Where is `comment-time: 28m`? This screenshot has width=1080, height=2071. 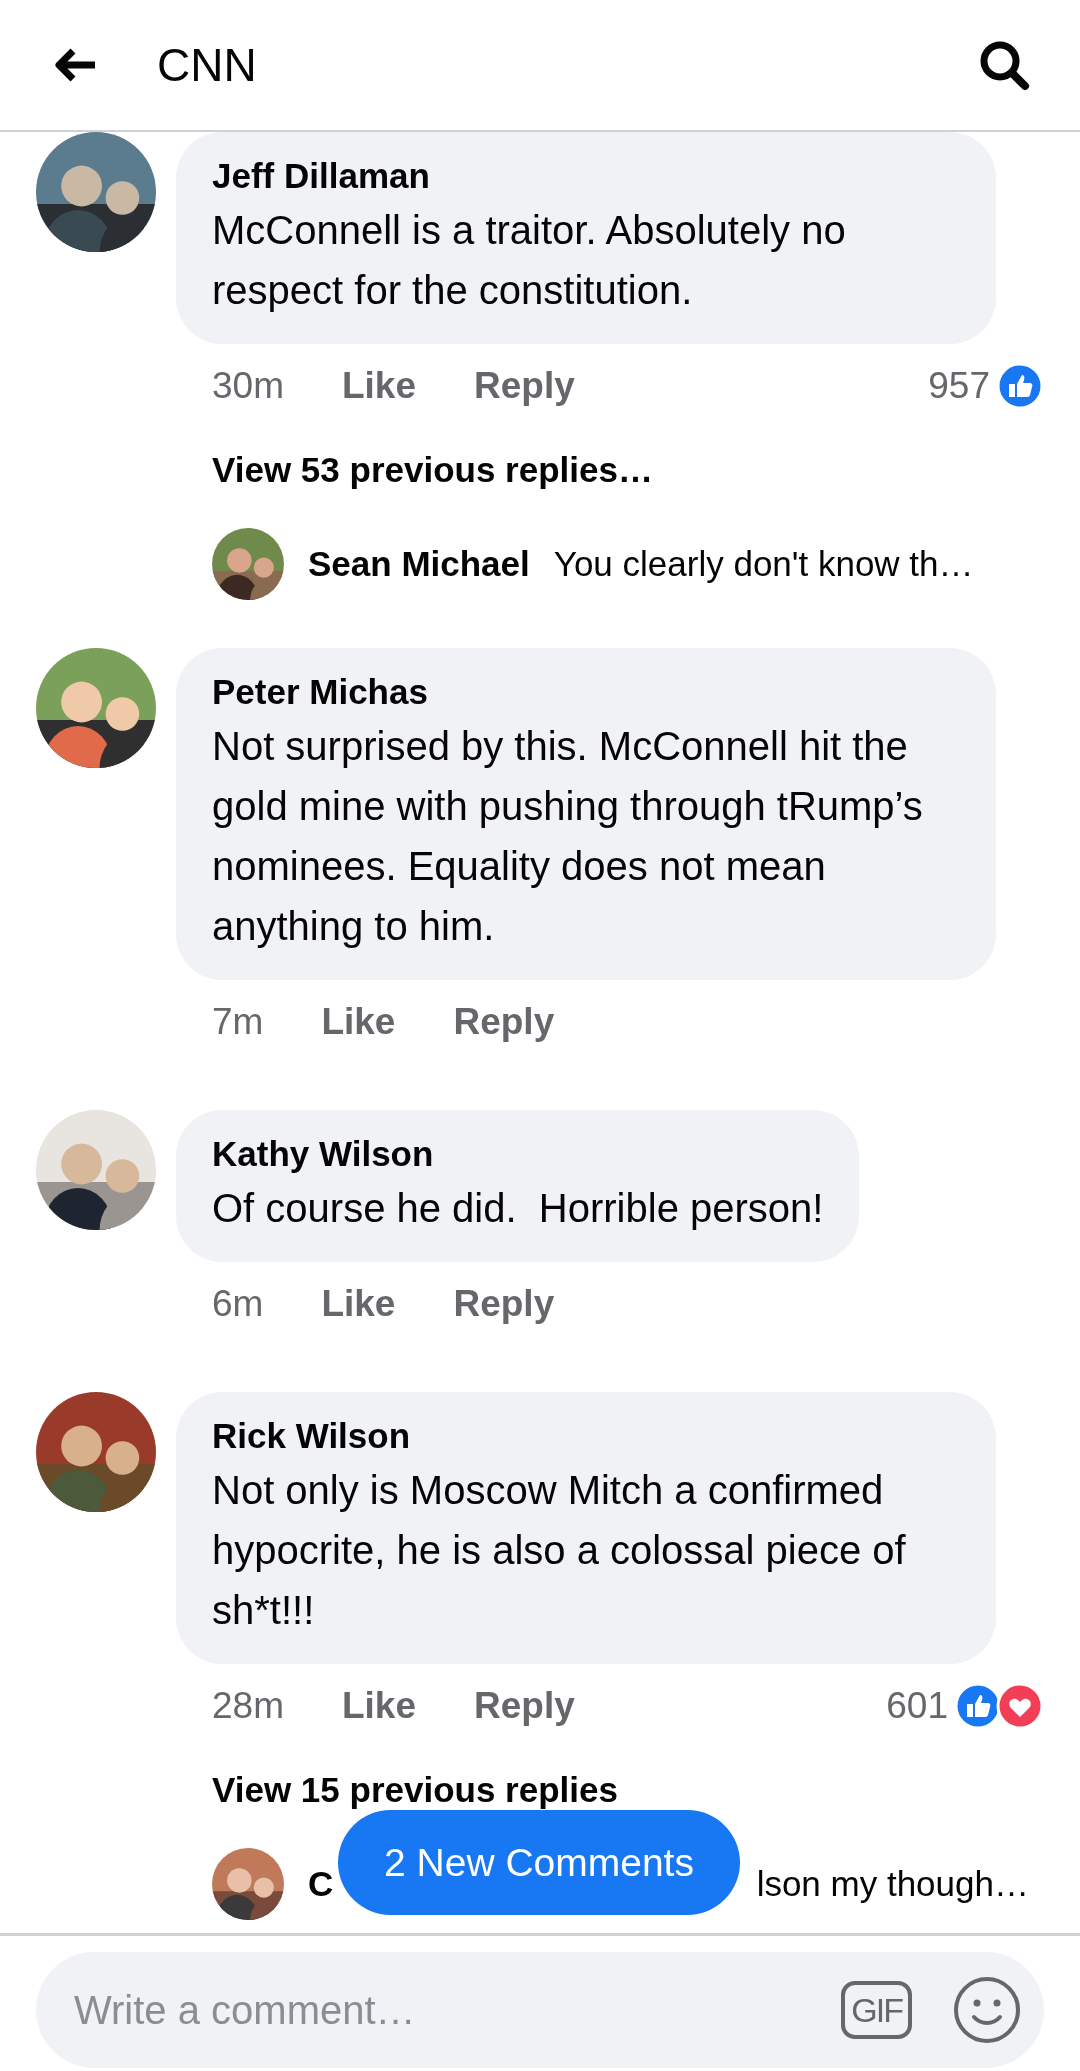 comment-time: 28m is located at coordinates (248, 1706).